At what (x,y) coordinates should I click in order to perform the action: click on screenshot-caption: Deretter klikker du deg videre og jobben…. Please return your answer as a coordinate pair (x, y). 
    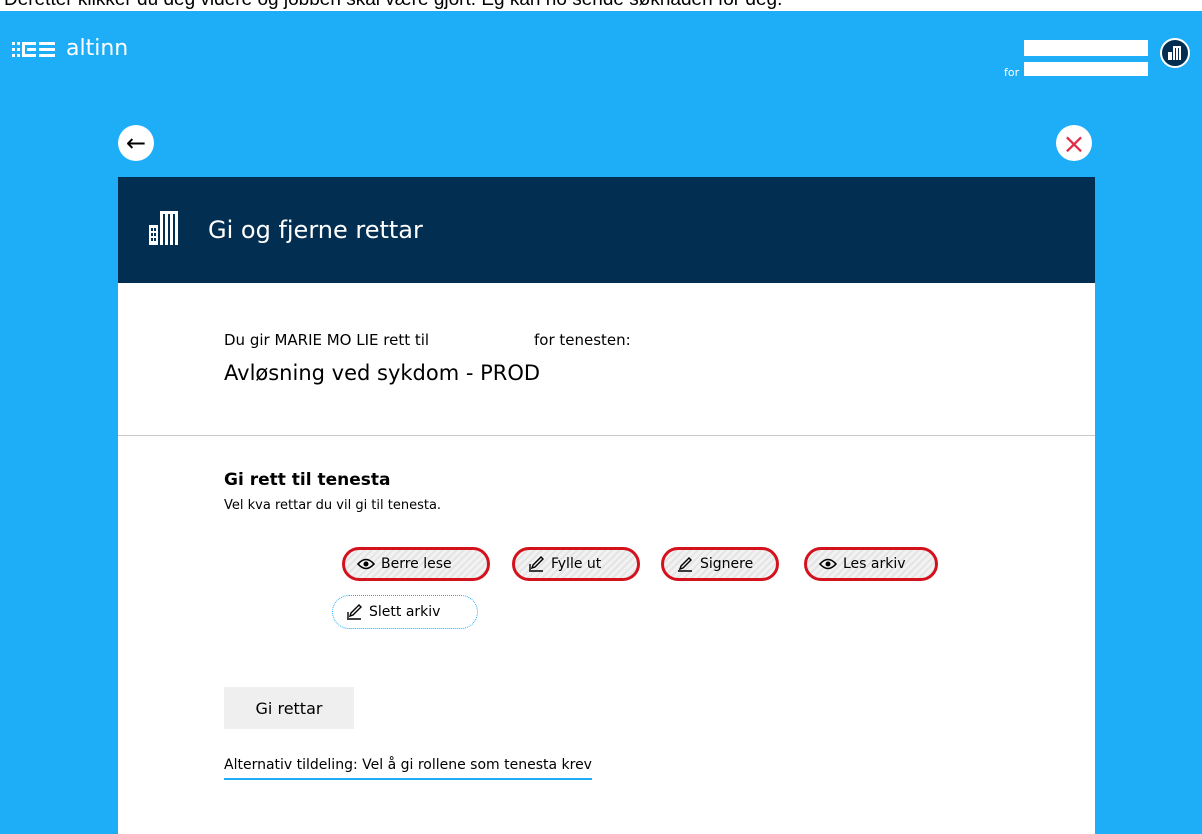
    Looking at the image, I should click on (601, 5).